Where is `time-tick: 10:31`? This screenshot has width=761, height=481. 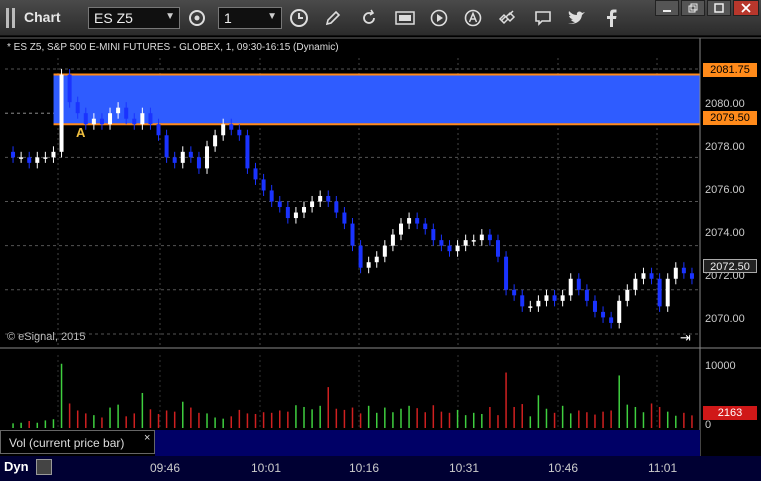
time-tick: 10:31 is located at coordinates (464, 468).